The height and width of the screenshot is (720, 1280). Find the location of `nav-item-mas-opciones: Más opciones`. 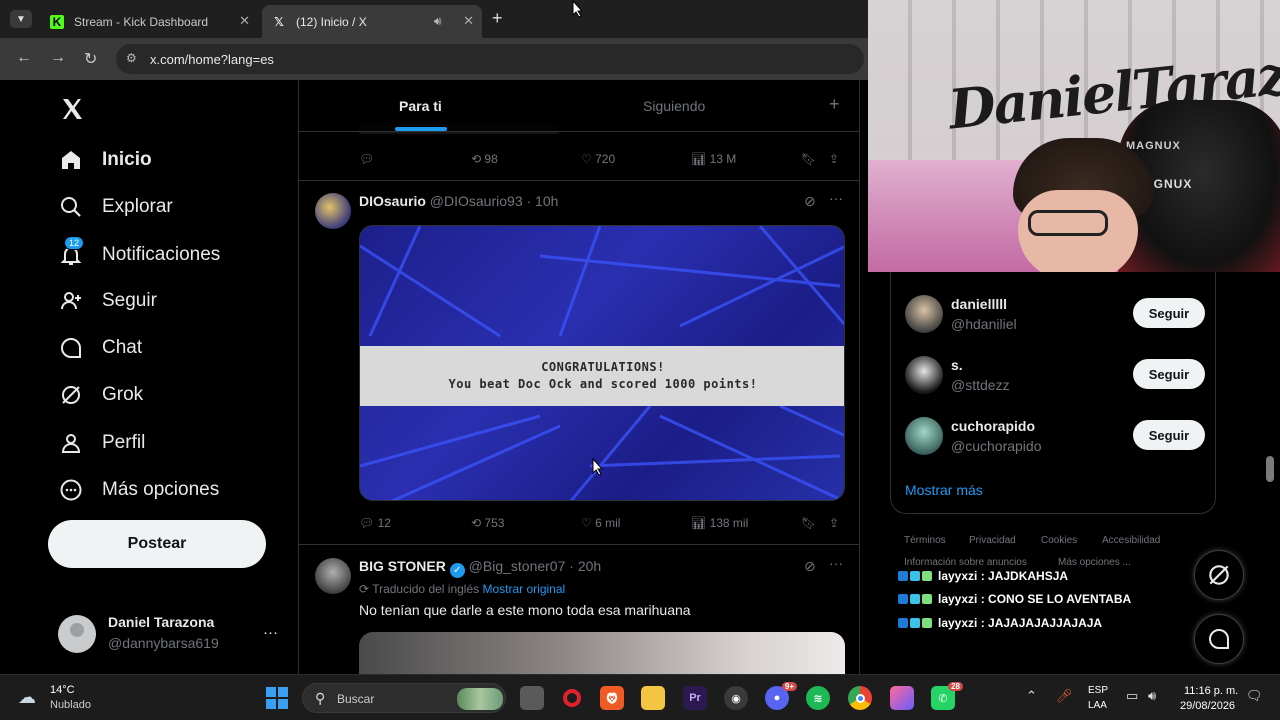

nav-item-mas-opciones: Más opciones is located at coordinates (138, 490).